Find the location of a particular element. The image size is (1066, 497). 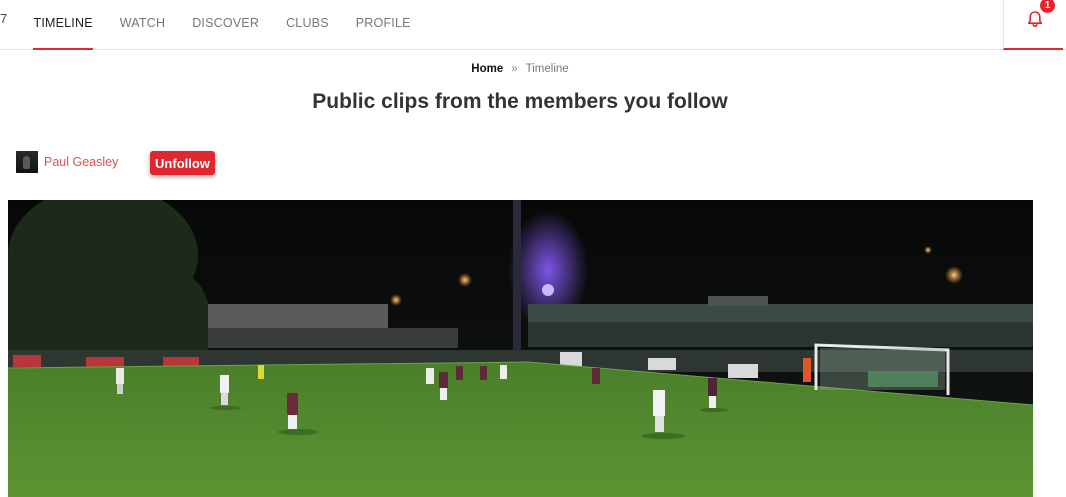

nav-item-timeline: TIMELINE is located at coordinates (63, 25).